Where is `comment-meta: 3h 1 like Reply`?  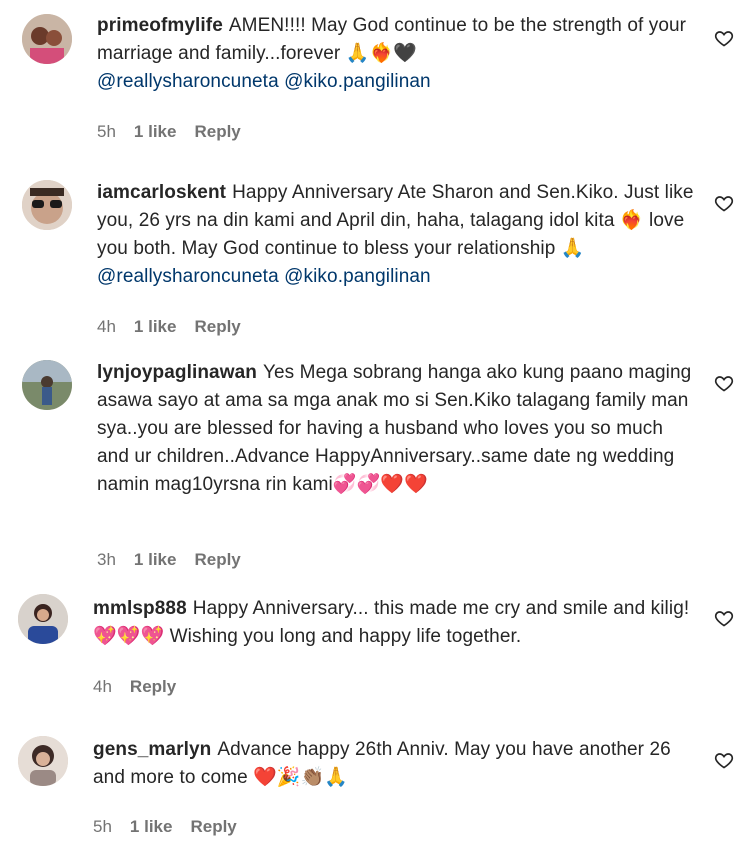 comment-meta: 3h 1 like Reply is located at coordinates (169, 560).